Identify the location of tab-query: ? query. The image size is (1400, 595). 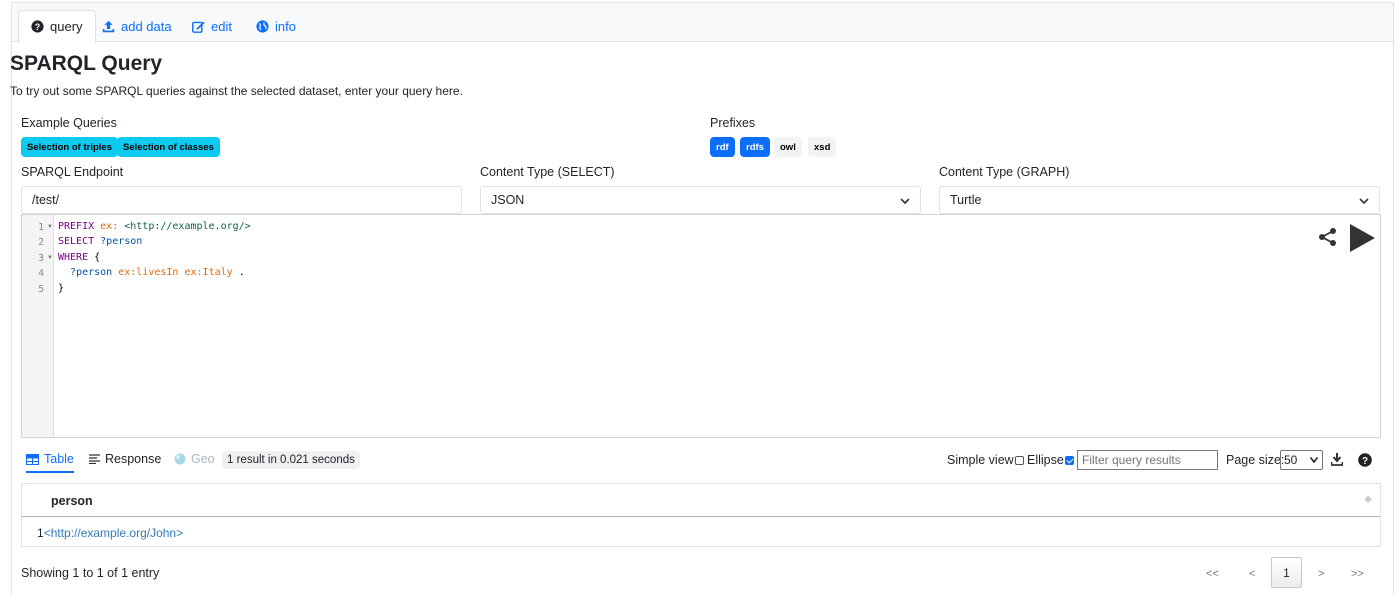
(57, 26).